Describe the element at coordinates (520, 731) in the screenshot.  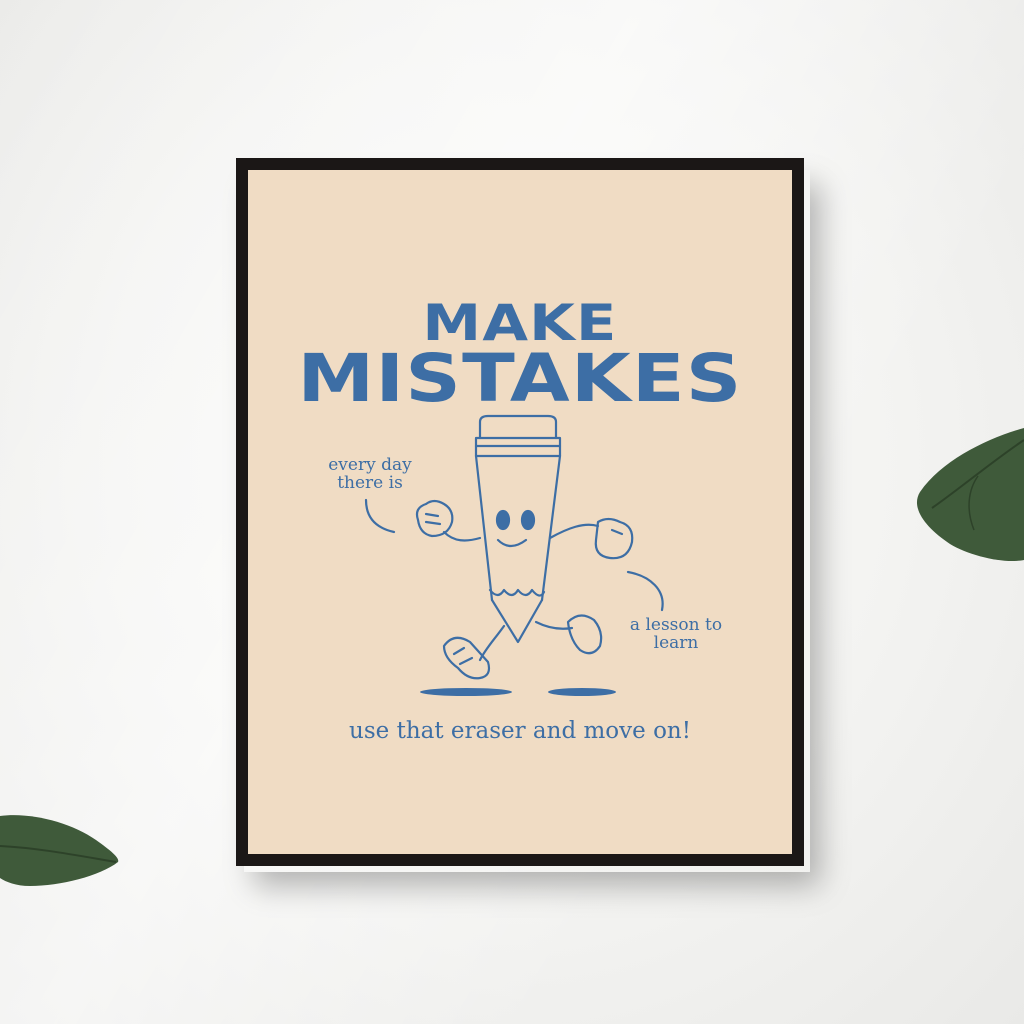
I see `poster-tagline: use that eraser and move on!` at that location.